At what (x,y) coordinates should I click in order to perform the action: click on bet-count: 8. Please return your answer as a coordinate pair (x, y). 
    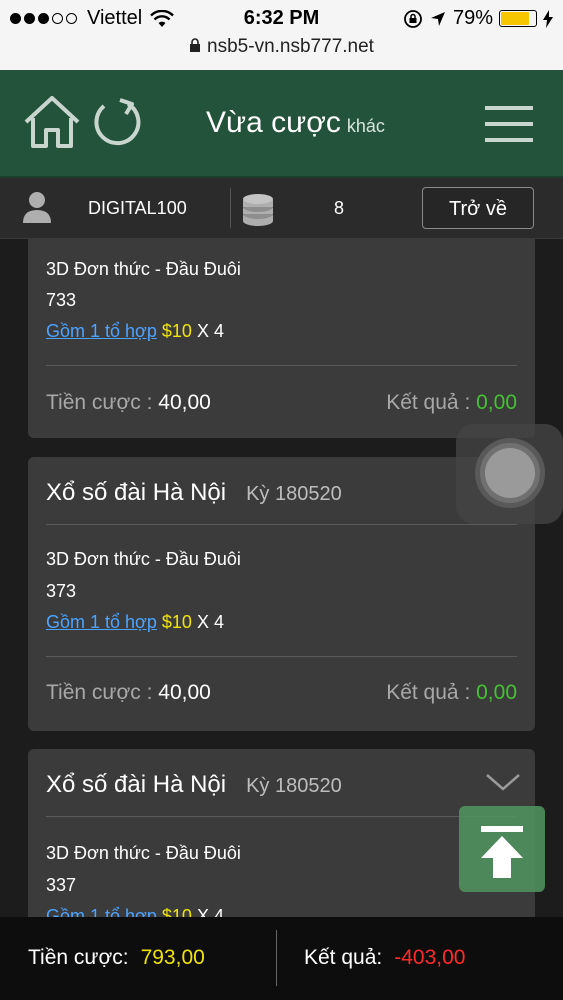
    Looking at the image, I should click on (339, 208).